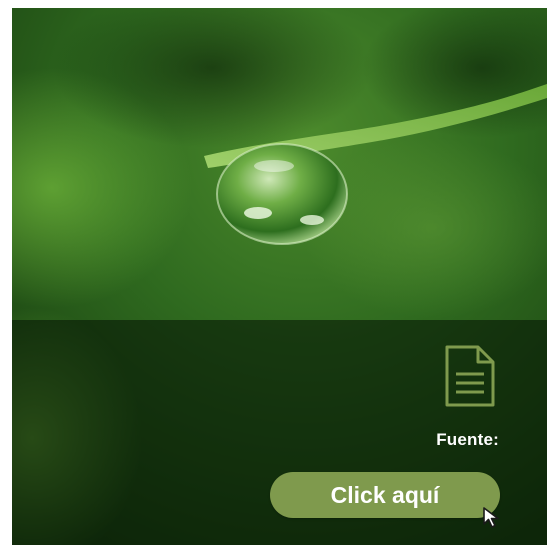 This screenshot has height=545, width=547. Describe the element at coordinates (467, 439) in the screenshot. I see `source-label: Fuente:` at that location.